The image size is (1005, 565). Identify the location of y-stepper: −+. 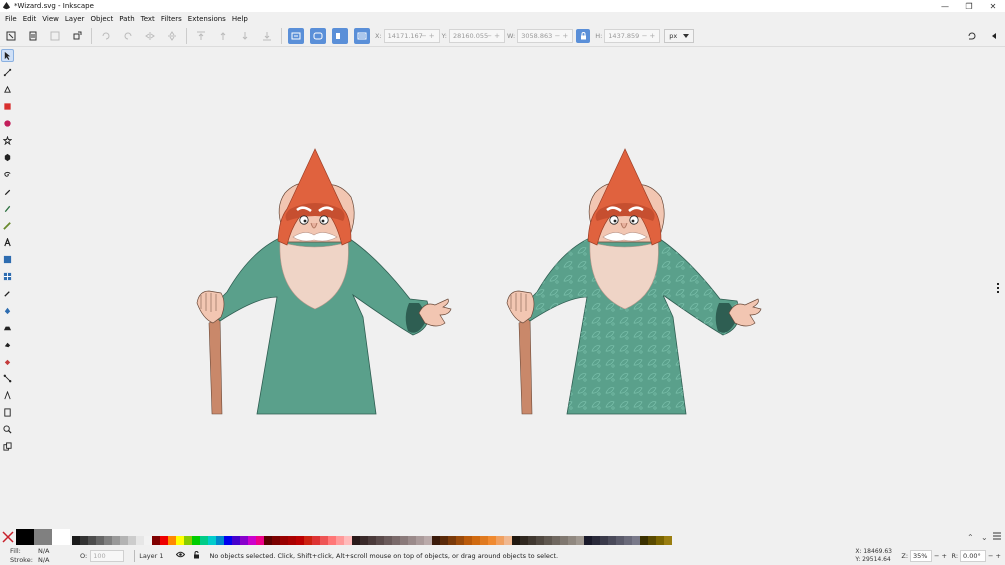
(494, 36).